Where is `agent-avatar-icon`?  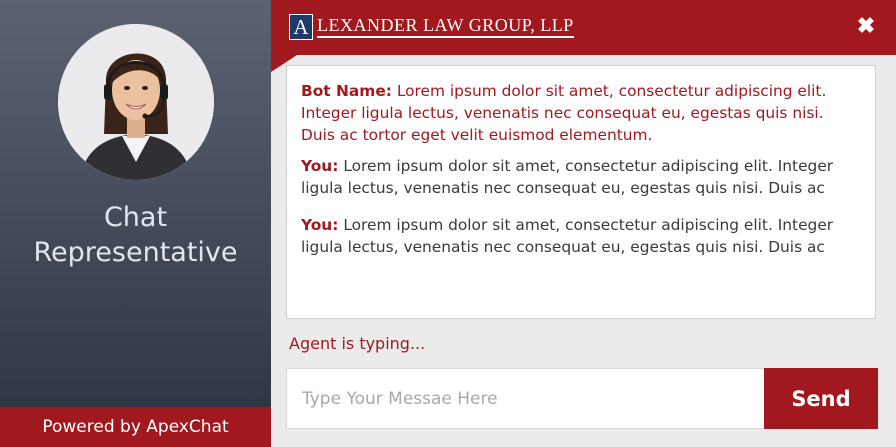
agent-avatar-icon is located at coordinates (136, 102).